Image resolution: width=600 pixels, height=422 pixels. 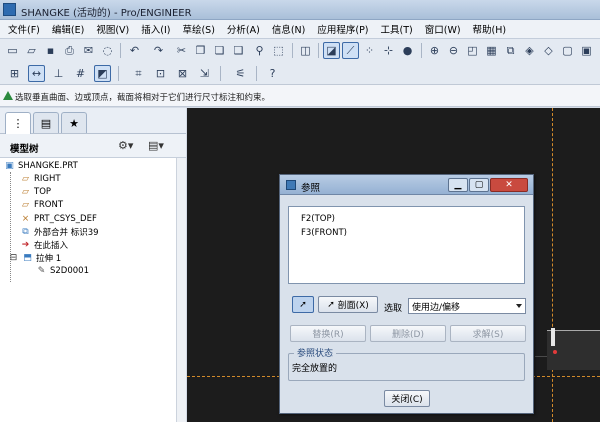 What do you see at coordinates (12, 50) in the screenshot?
I see `new-file-icon: ▭` at bounding box center [12, 50].